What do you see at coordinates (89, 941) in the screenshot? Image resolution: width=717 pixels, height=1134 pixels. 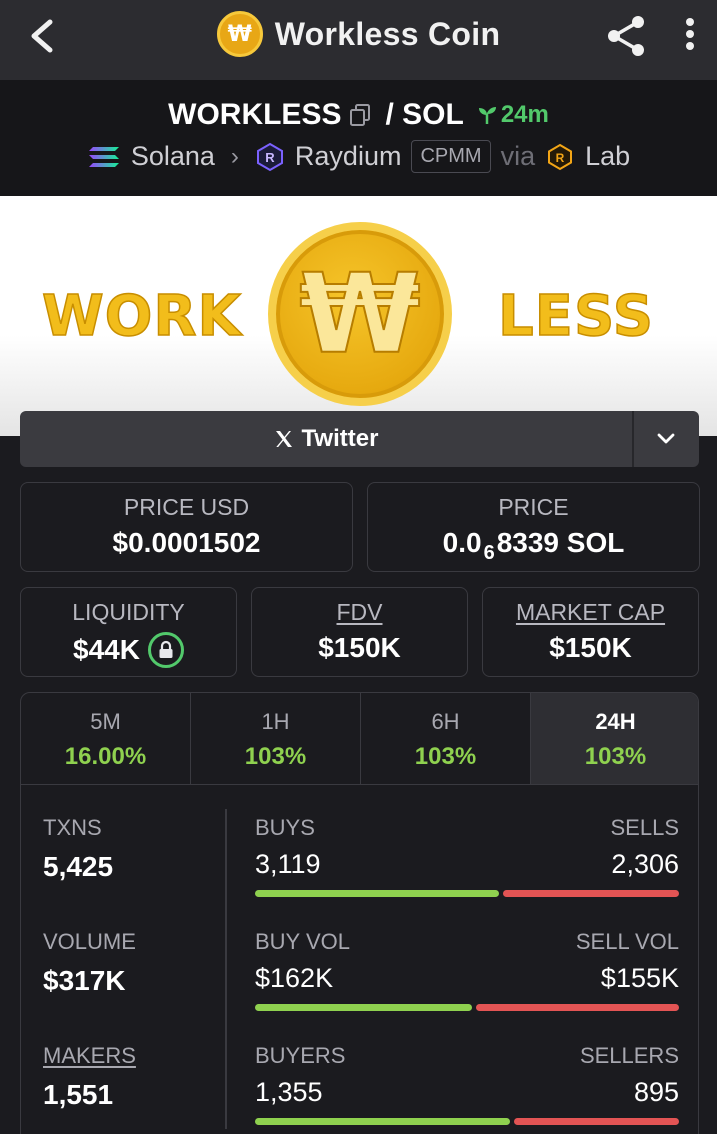 I see `volume-label: VOLUME` at bounding box center [89, 941].